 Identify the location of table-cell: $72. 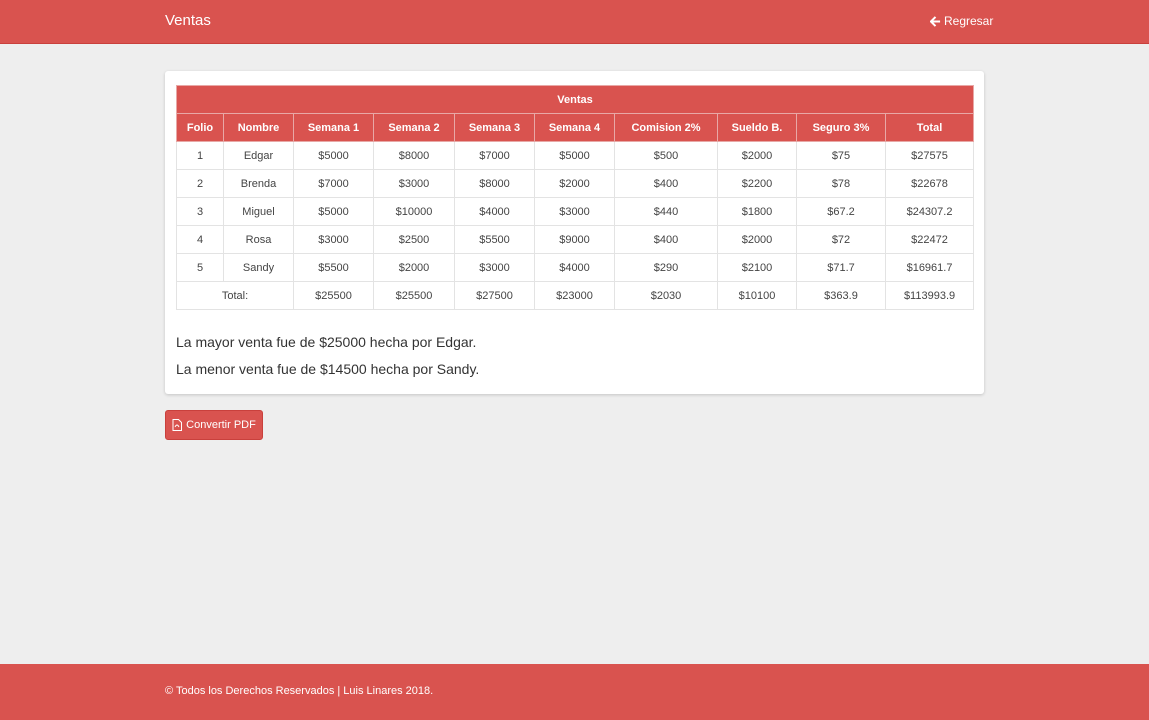
(841, 239).